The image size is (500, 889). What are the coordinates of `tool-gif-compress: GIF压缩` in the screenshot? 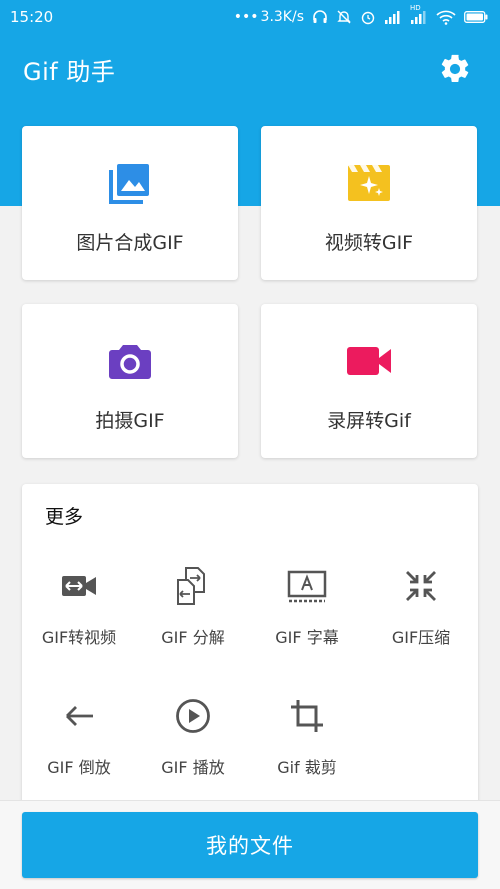 It's located at (421, 619).